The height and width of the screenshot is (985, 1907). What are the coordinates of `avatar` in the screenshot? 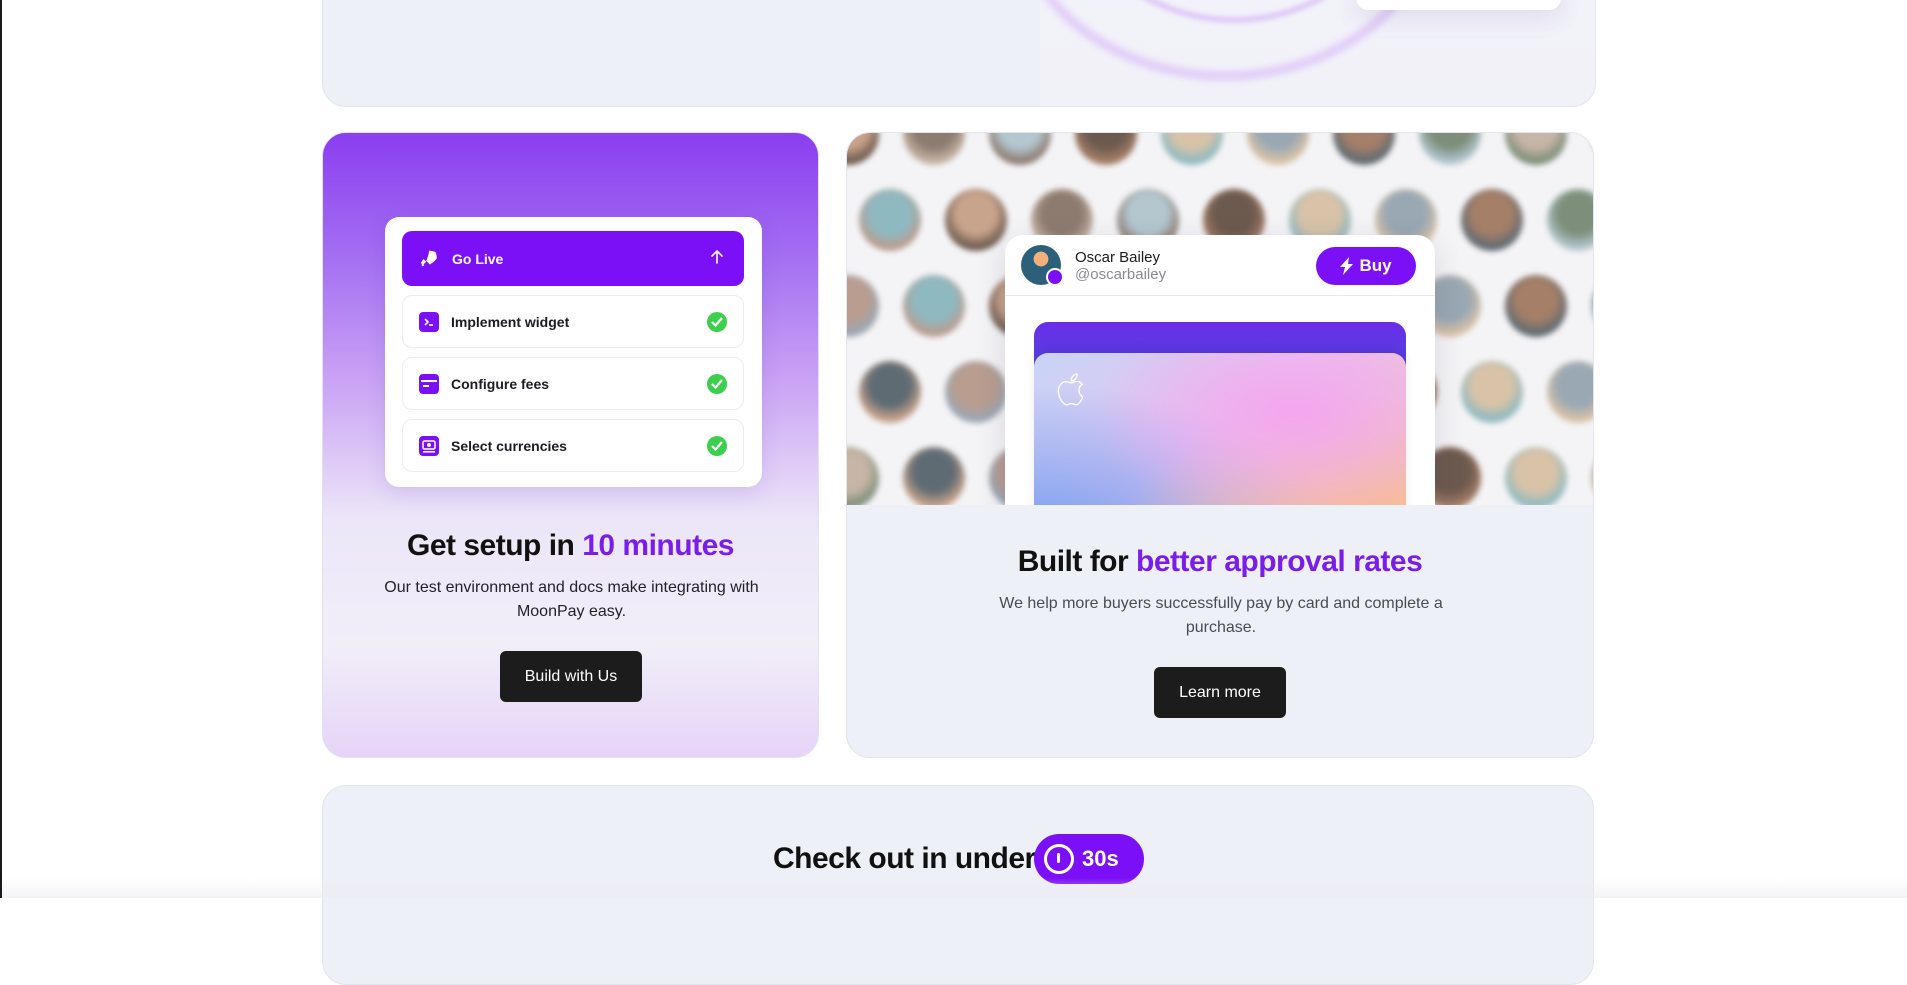 It's located at (1042, 265).